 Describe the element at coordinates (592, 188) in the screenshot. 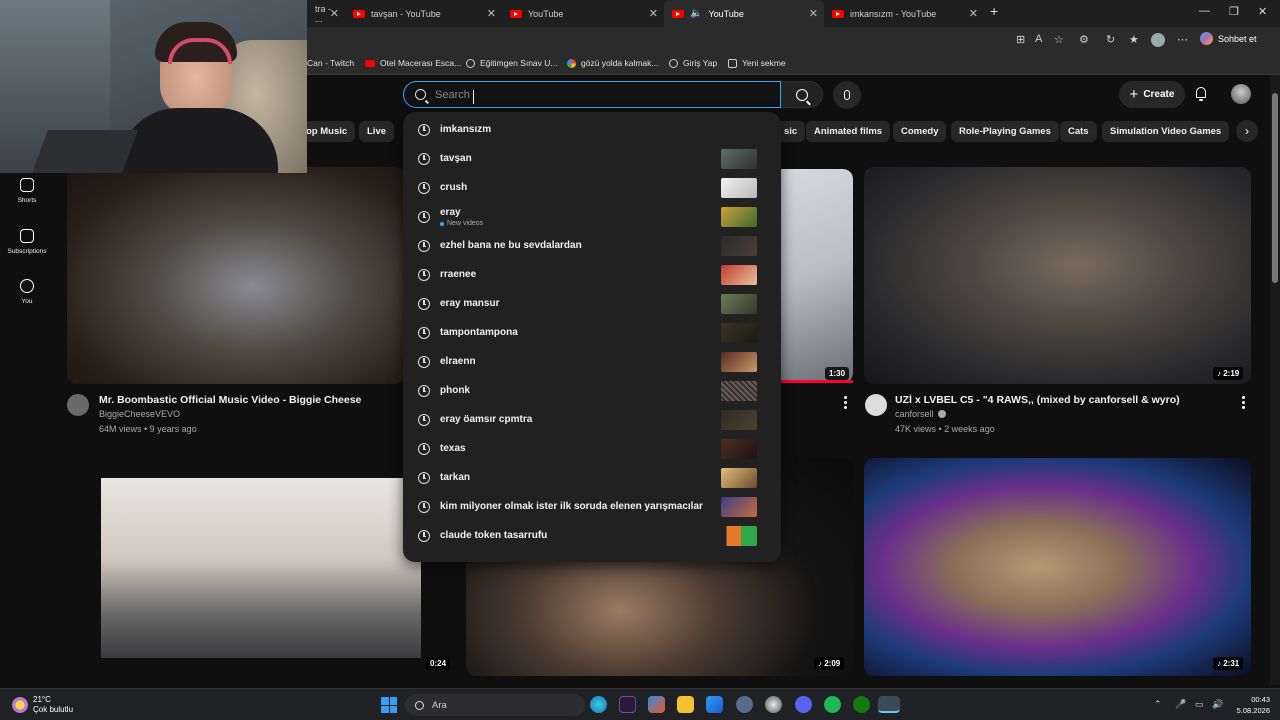

I see `suggestion-item: crush` at that location.